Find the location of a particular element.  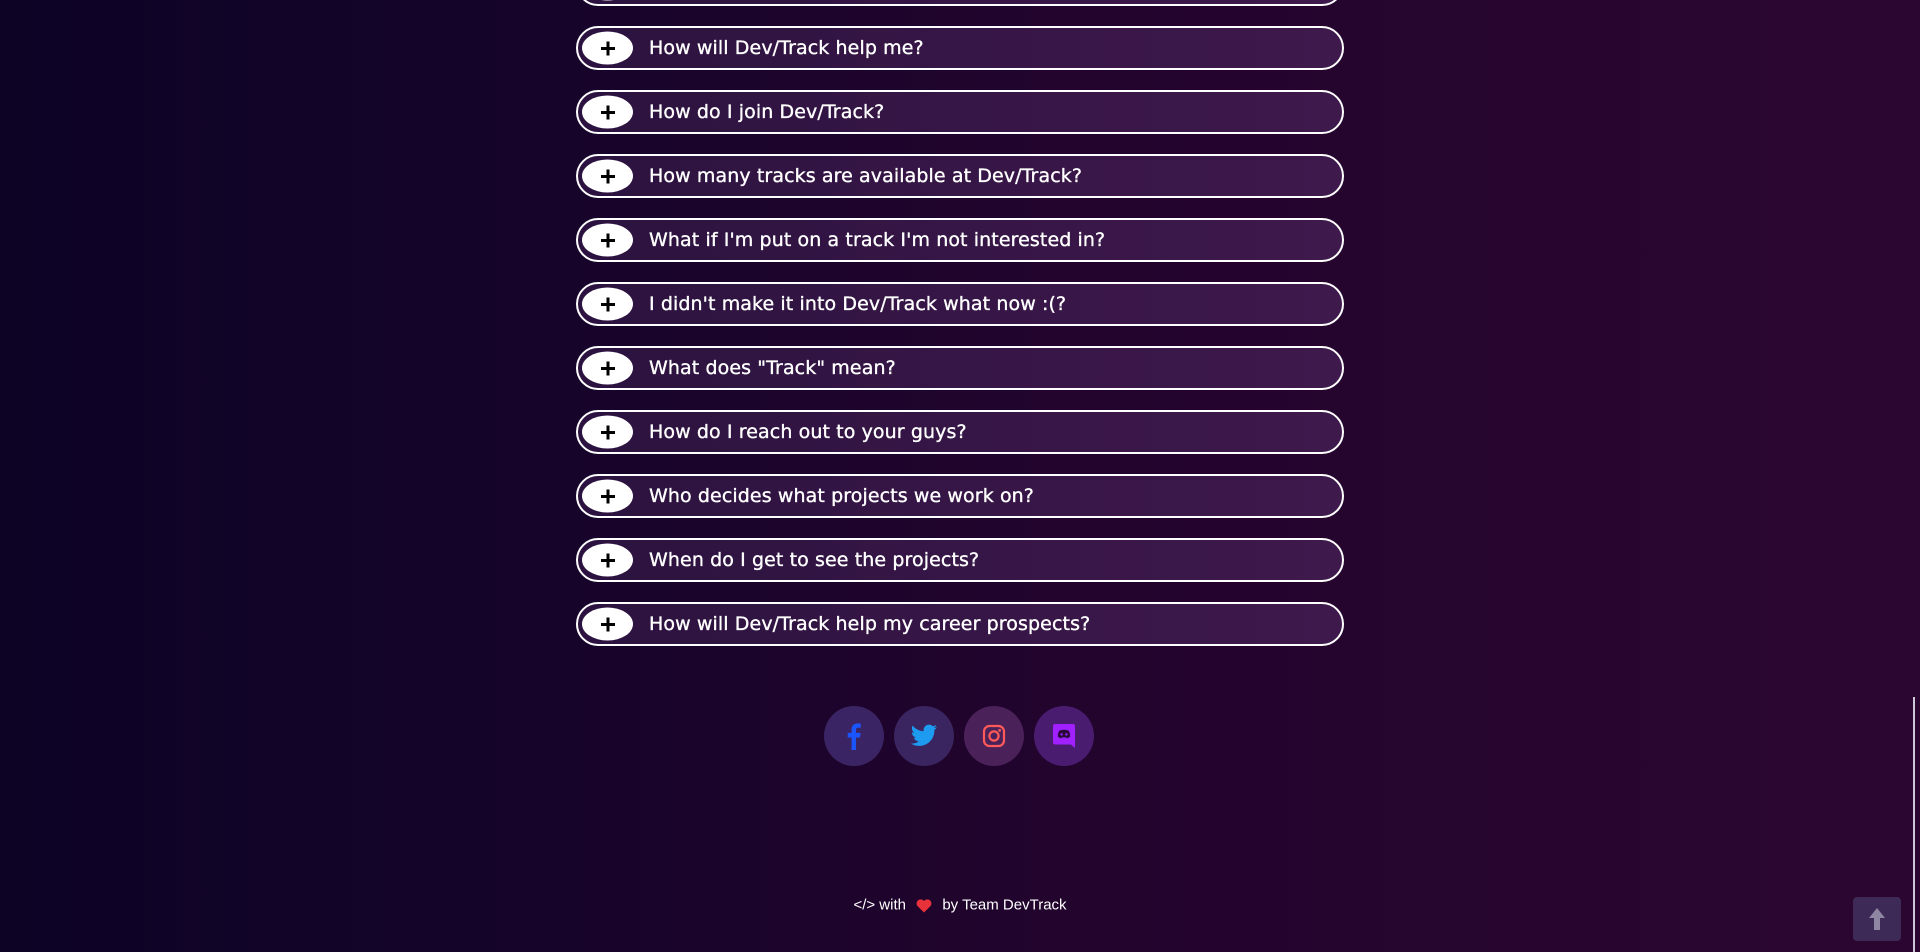

discord-icon is located at coordinates (1064, 736).